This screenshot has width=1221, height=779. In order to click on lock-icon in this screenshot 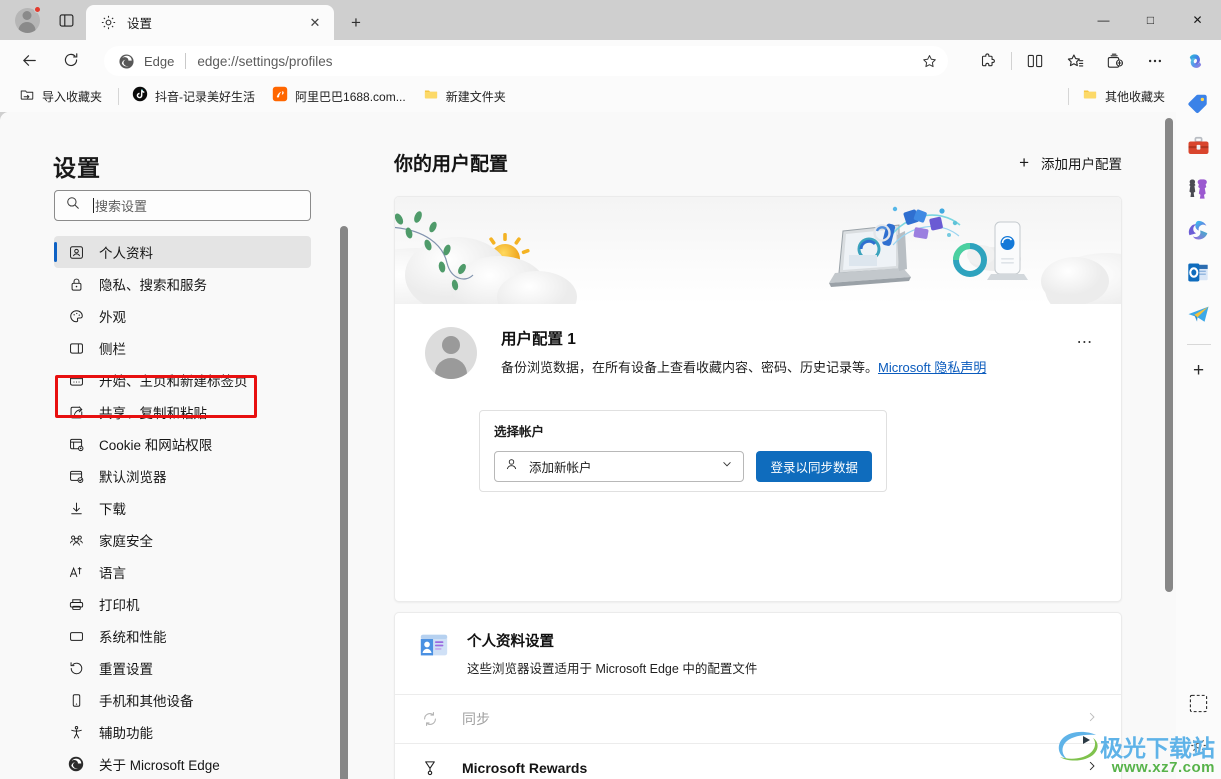, I will do `click(76, 284)`.